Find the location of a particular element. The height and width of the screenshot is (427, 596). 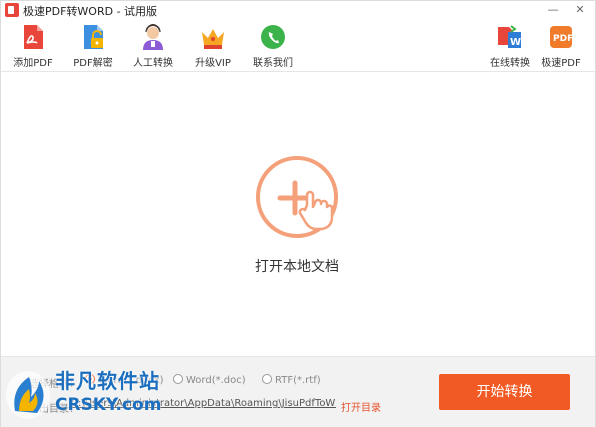

jisu-pdf-icon: PDF is located at coordinates (561, 37).